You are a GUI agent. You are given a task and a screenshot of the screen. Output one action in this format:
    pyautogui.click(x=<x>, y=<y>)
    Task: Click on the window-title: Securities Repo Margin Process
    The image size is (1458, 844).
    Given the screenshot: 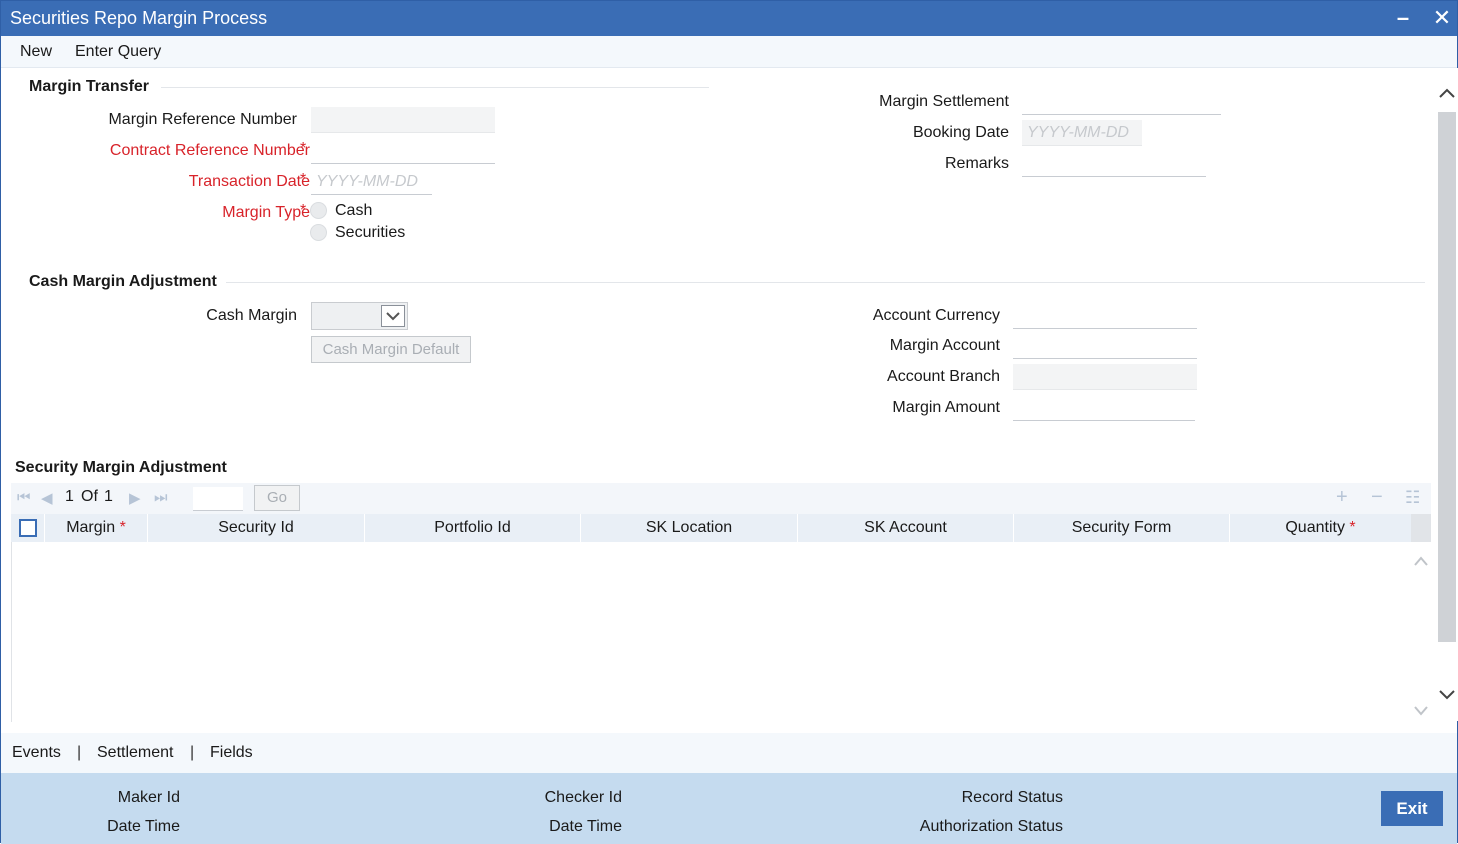 What is the action you would take?
    pyautogui.click(x=139, y=18)
    